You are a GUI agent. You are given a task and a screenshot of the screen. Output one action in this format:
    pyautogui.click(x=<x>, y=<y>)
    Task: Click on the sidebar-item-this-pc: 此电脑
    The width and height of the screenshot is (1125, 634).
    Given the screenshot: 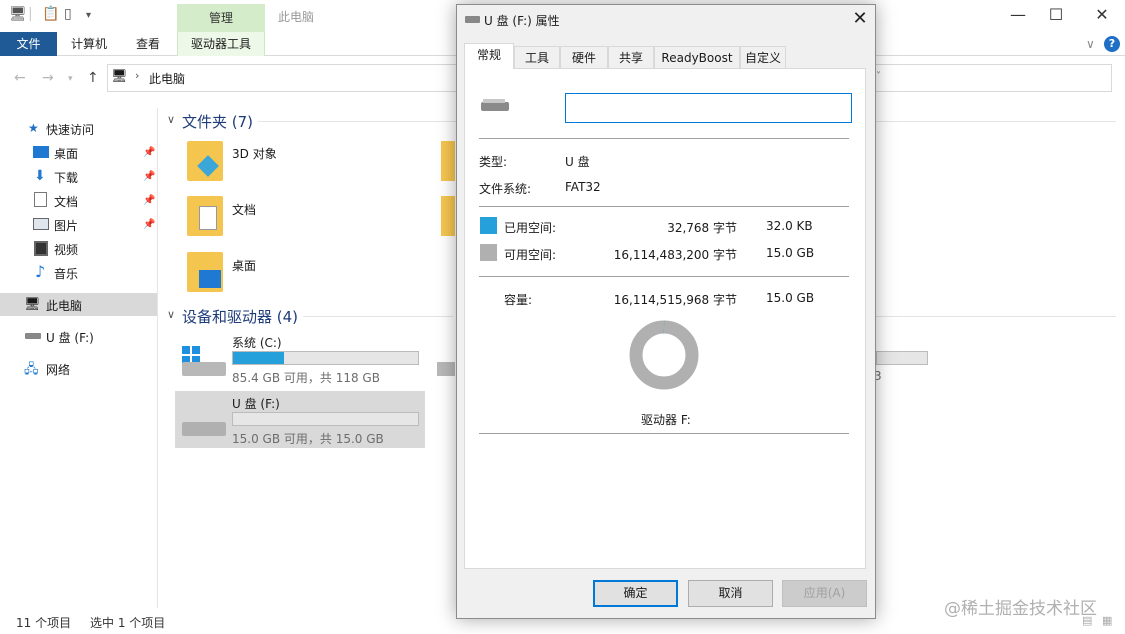 What is the action you would take?
    pyautogui.click(x=64, y=305)
    